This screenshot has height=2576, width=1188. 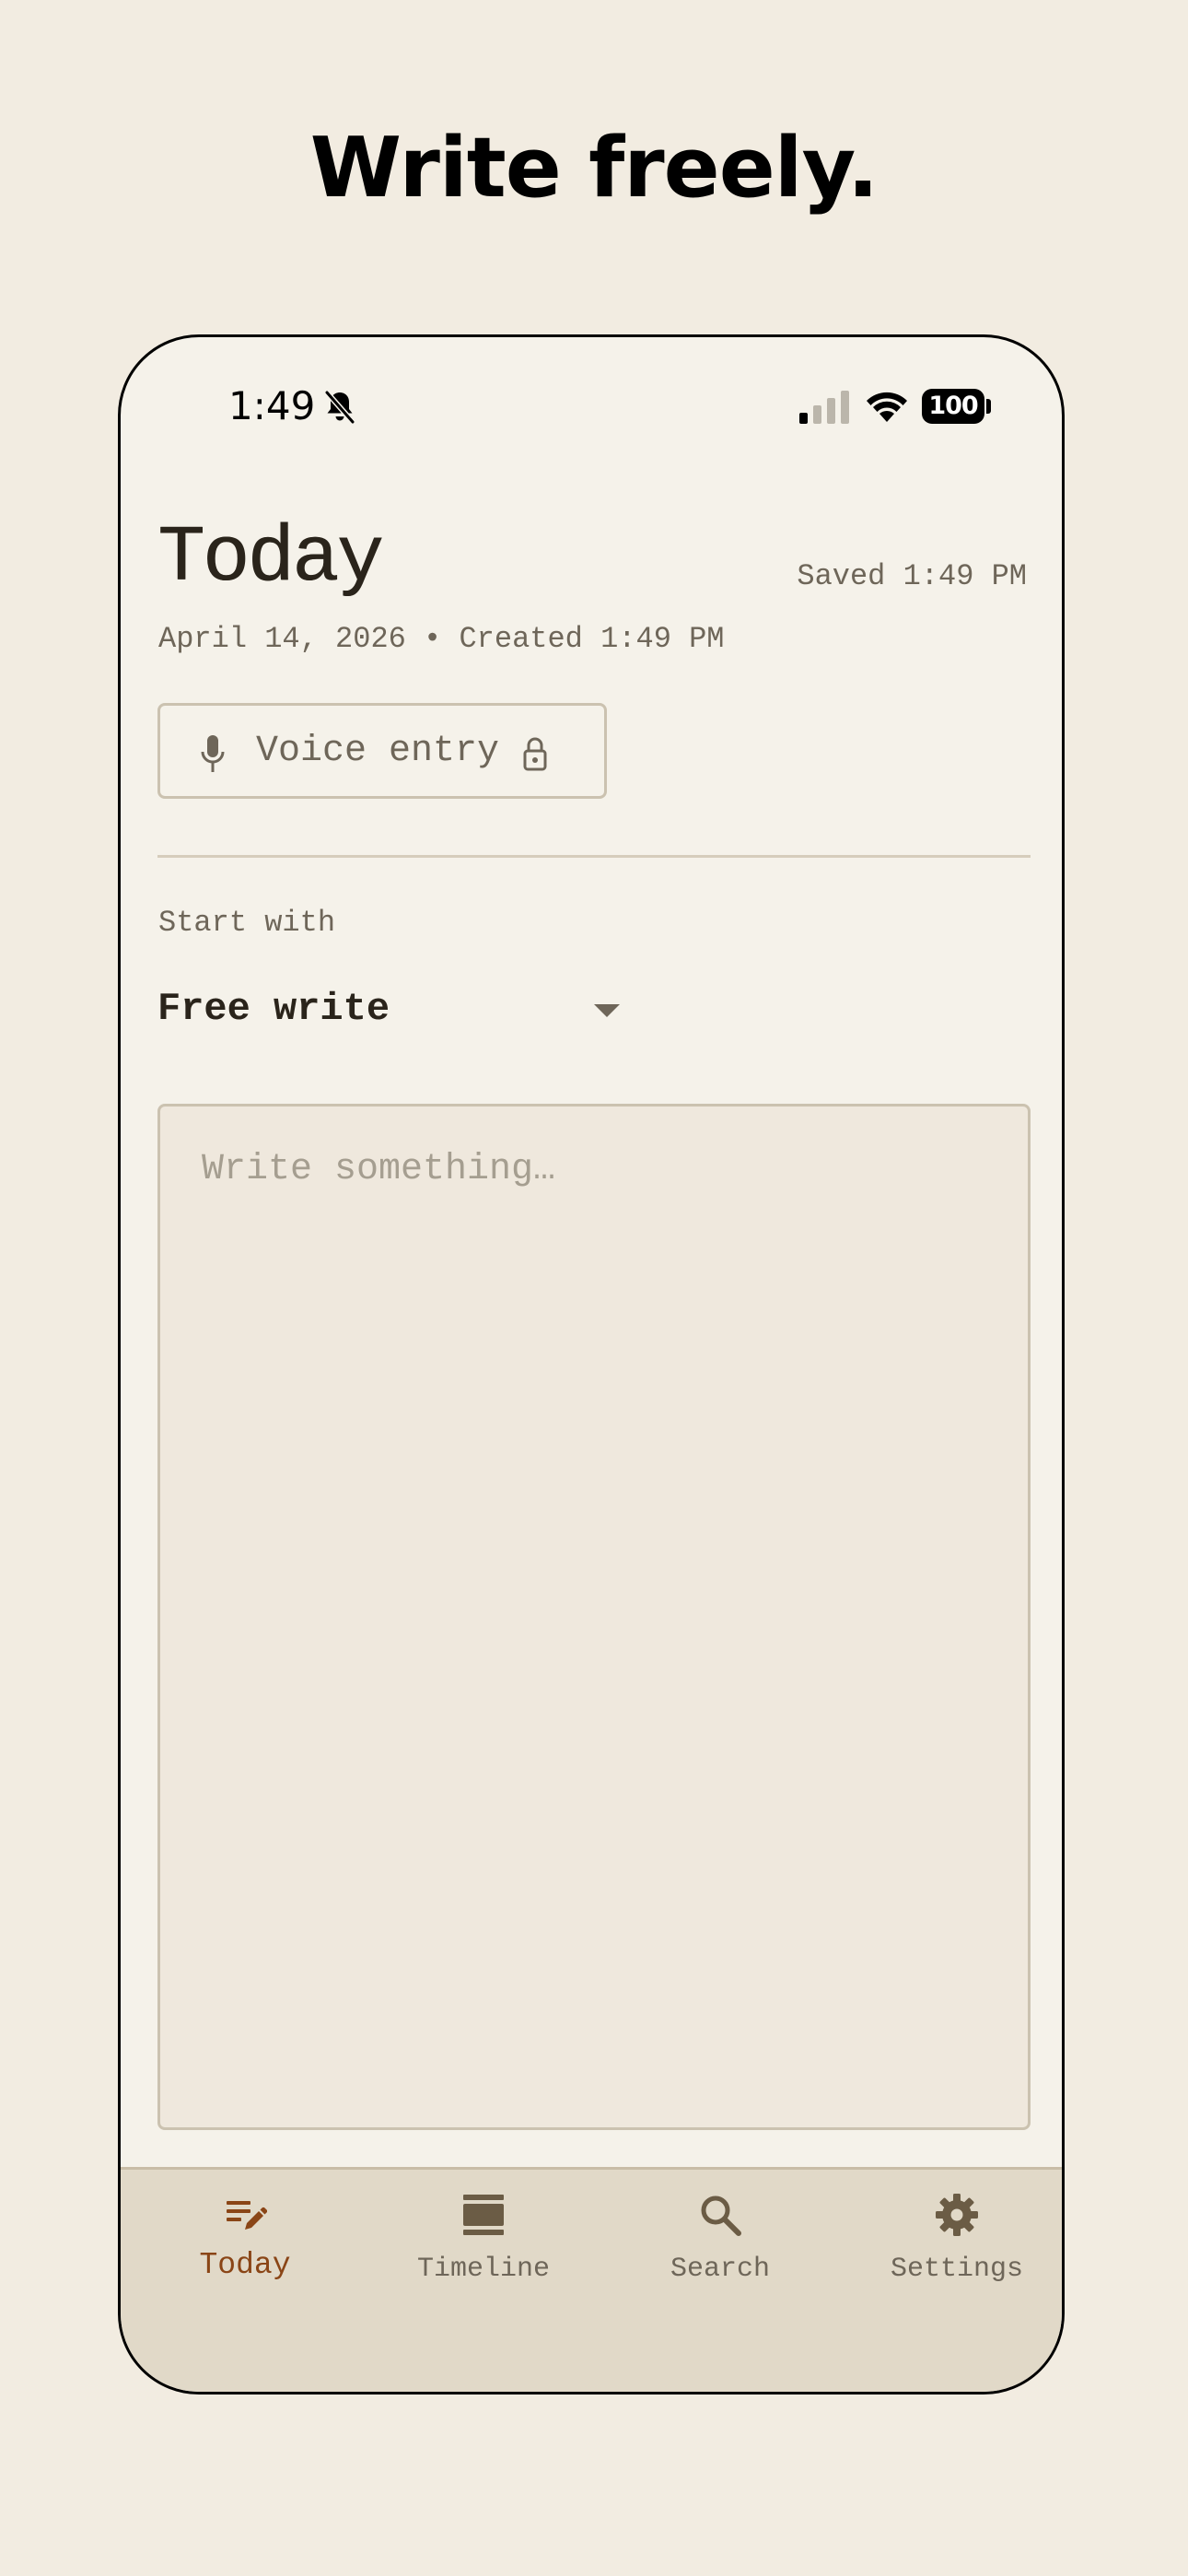 What do you see at coordinates (270, 558) in the screenshot?
I see `page-title: Today` at bounding box center [270, 558].